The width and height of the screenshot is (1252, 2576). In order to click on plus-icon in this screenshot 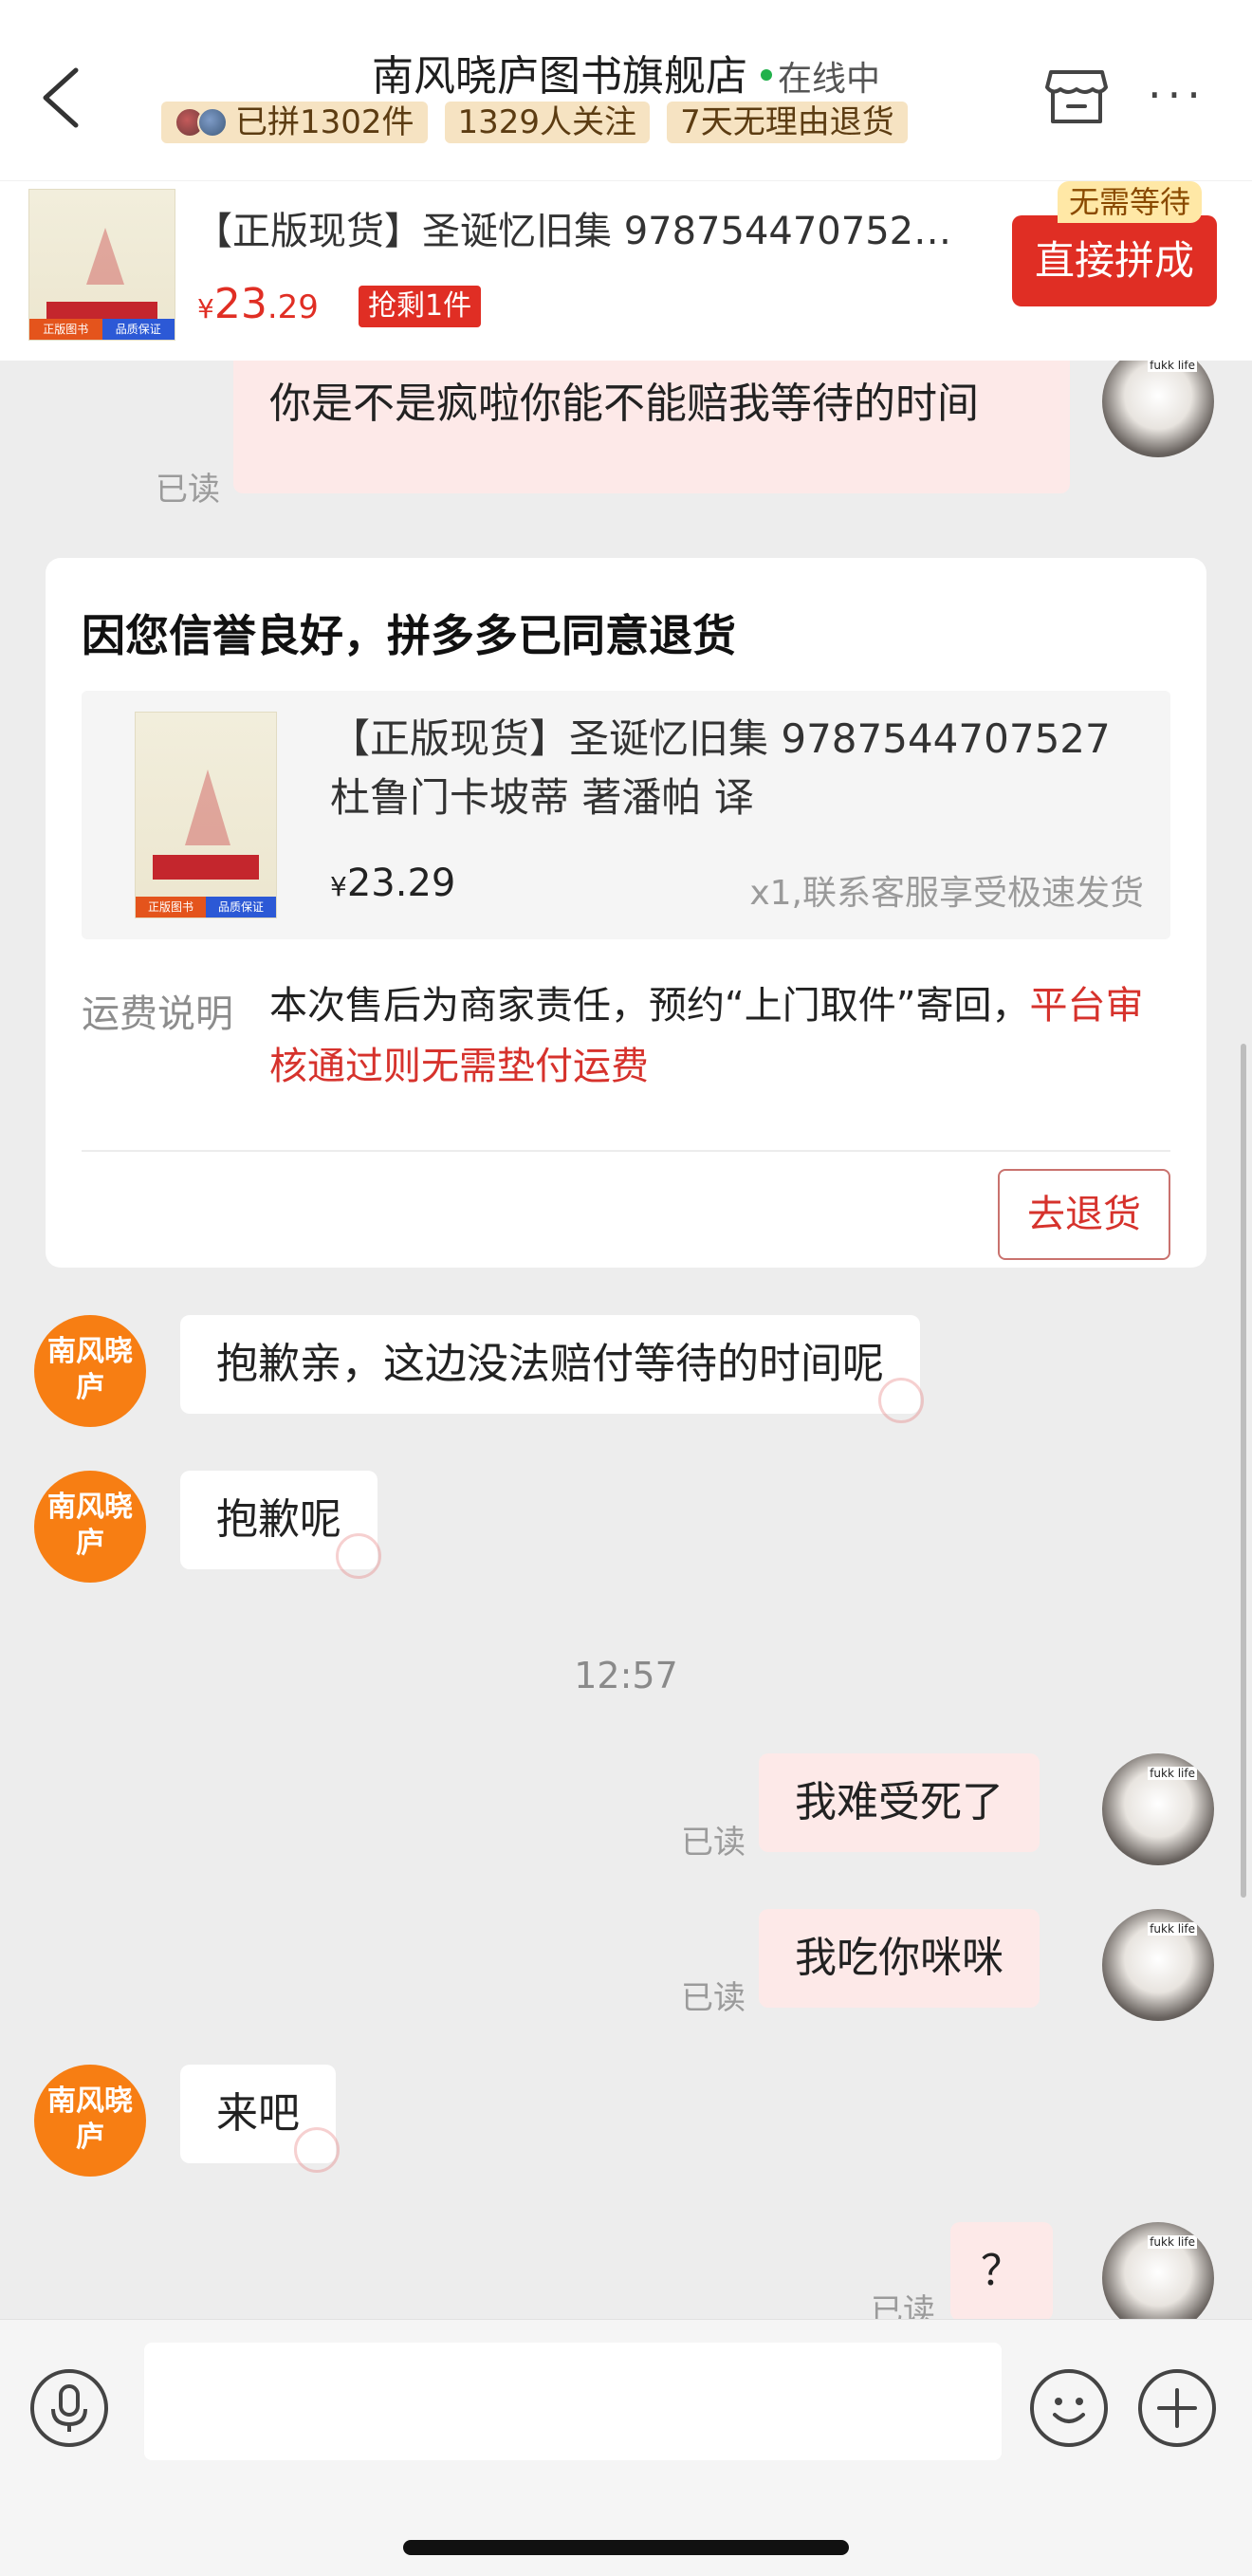, I will do `click(1177, 2408)`.